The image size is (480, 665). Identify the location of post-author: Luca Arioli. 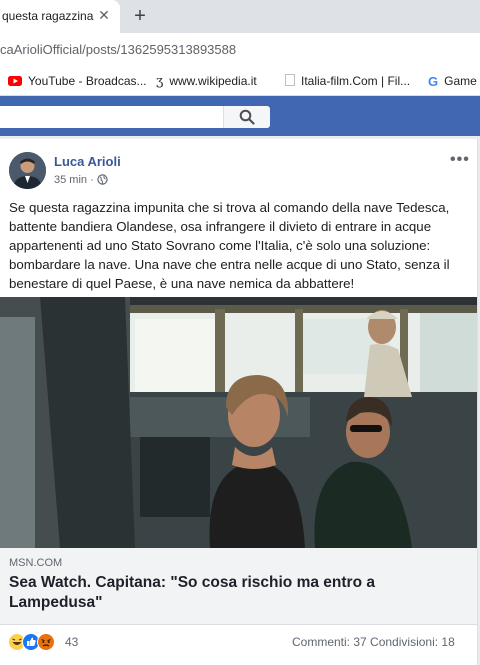
(87, 161).